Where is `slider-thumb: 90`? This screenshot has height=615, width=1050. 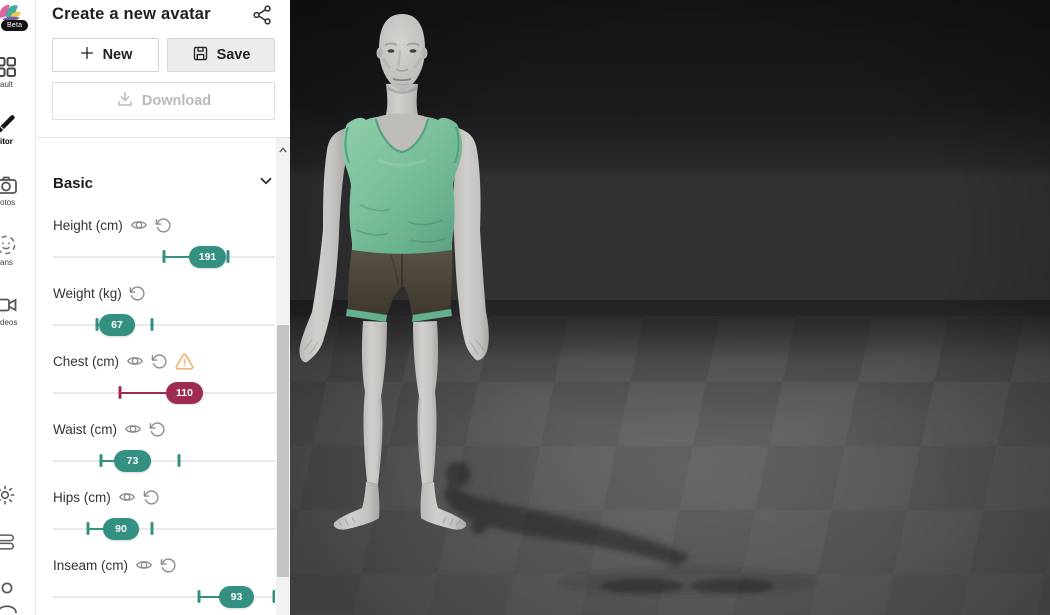
slider-thumb: 90 is located at coordinates (121, 529).